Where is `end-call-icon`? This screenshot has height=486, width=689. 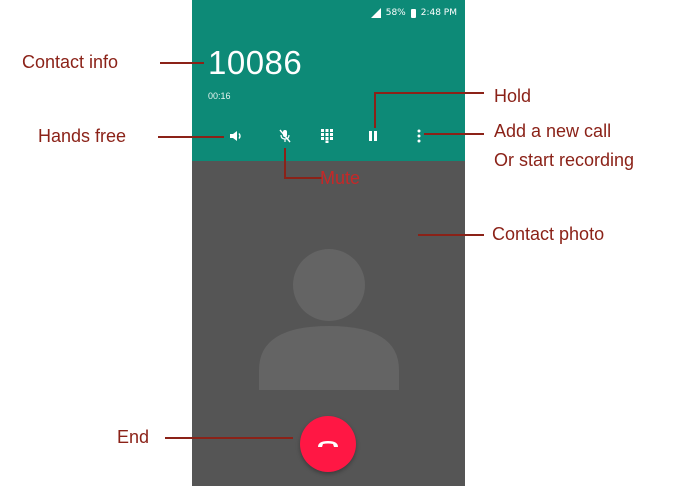 end-call-icon is located at coordinates (328, 444).